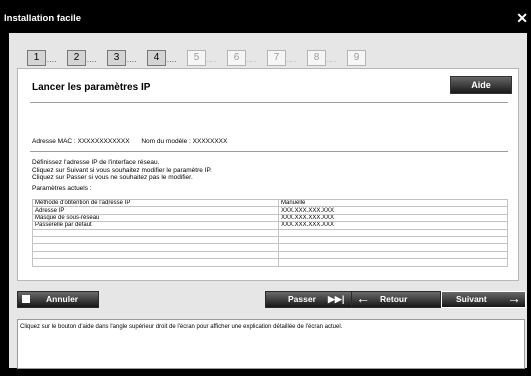  What do you see at coordinates (76, 58) in the screenshot?
I see `step-2: 2` at bounding box center [76, 58].